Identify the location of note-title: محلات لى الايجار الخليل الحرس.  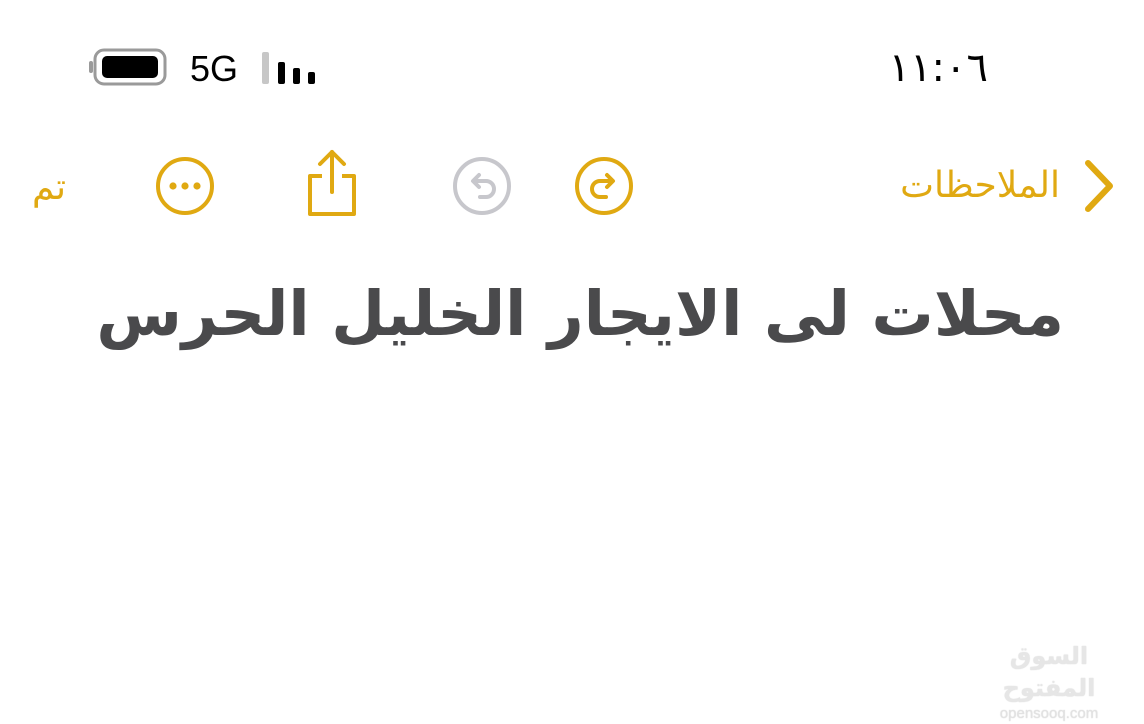
(564, 314).